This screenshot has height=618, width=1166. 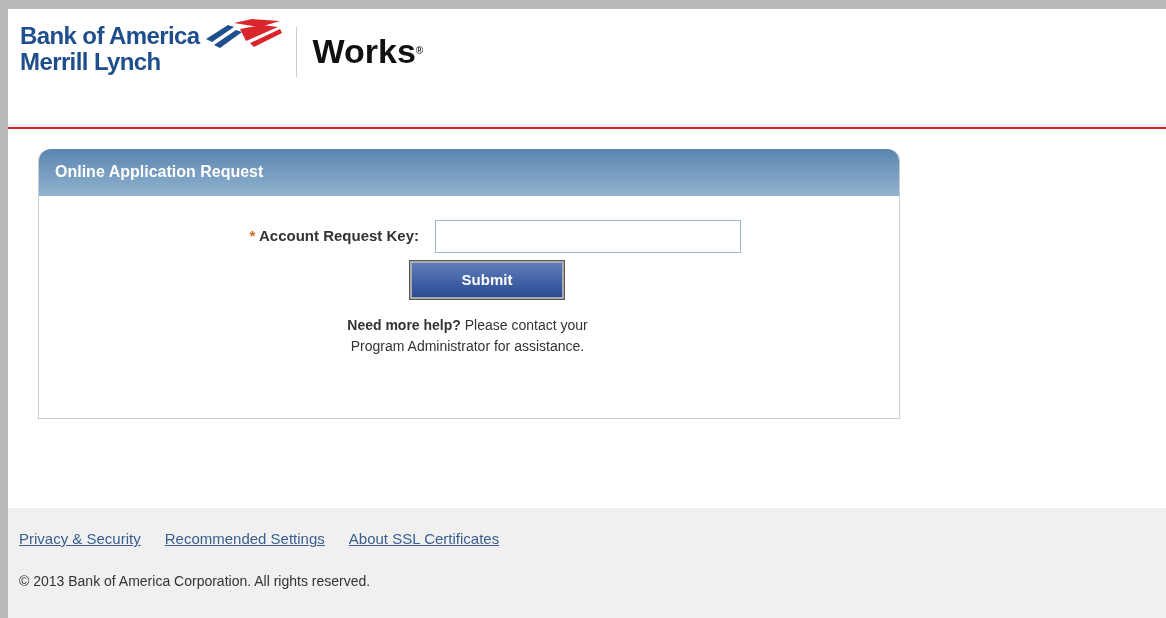 I want to click on footer-link: Privacy & Security, so click(x=80, y=538).